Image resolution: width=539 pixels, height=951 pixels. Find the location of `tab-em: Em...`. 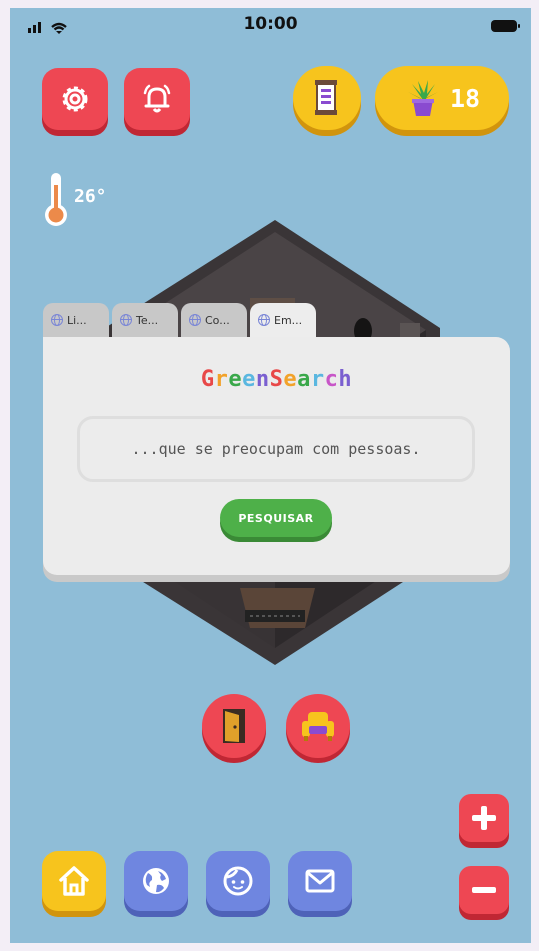

tab-em: Em... is located at coordinates (283, 320).